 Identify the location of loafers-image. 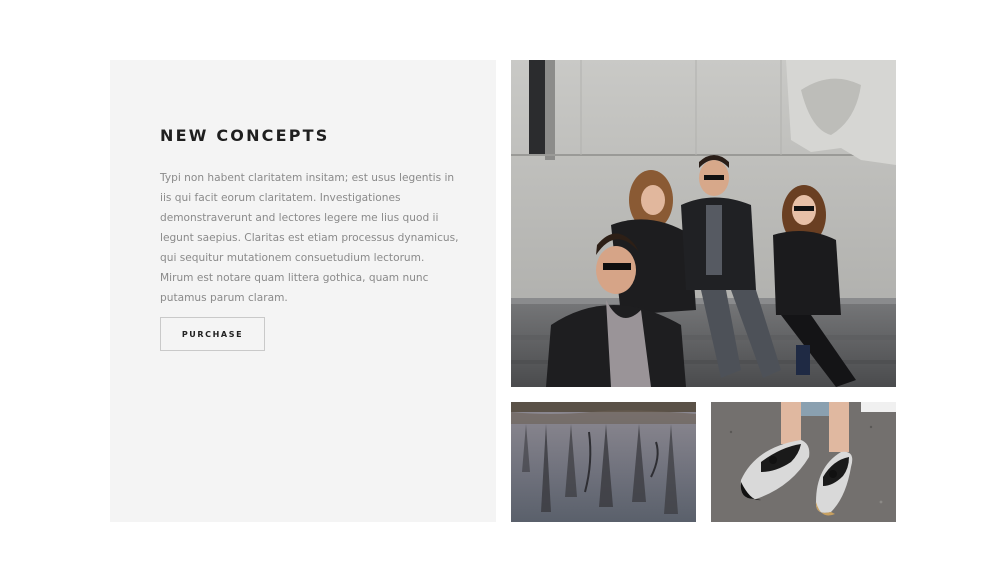
(803, 462).